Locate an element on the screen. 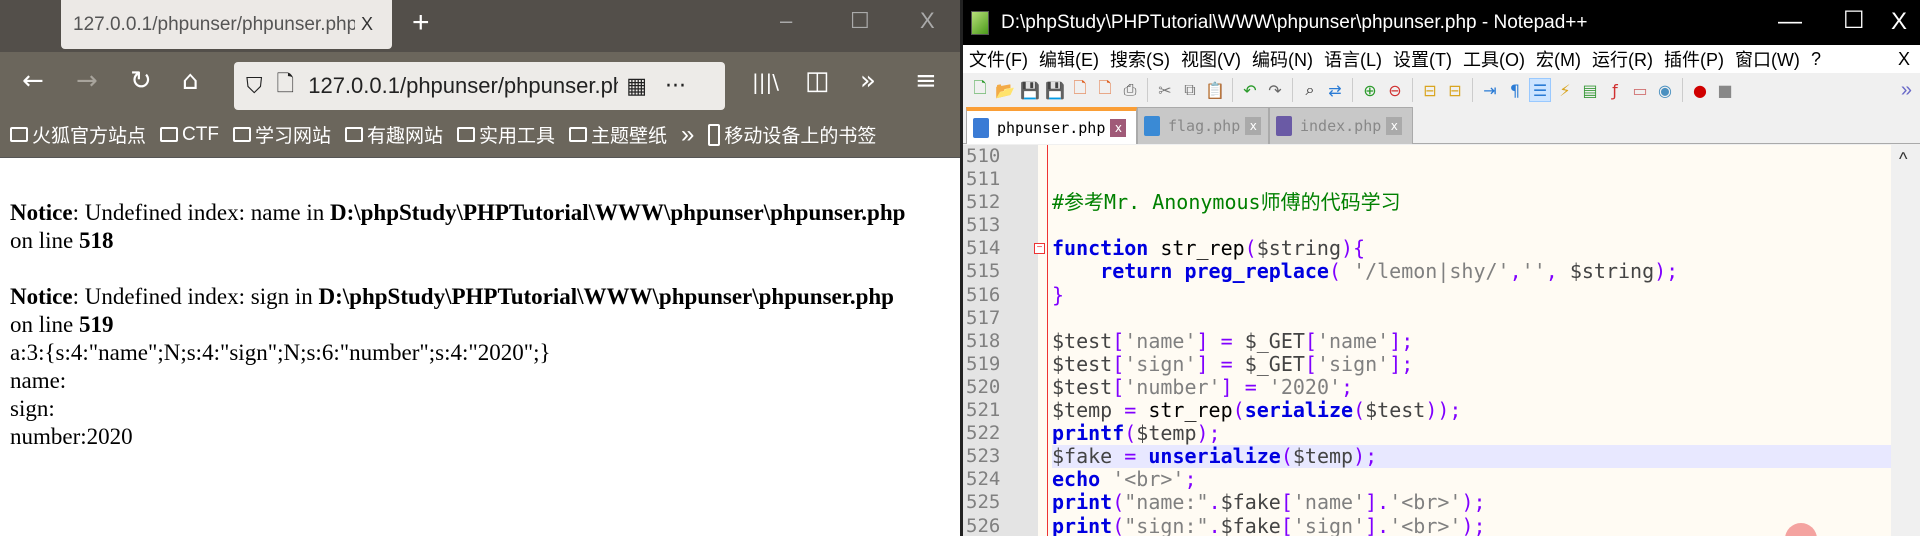 This screenshot has width=1920, height=536. menu-item: 宏(M) is located at coordinates (1558, 59).